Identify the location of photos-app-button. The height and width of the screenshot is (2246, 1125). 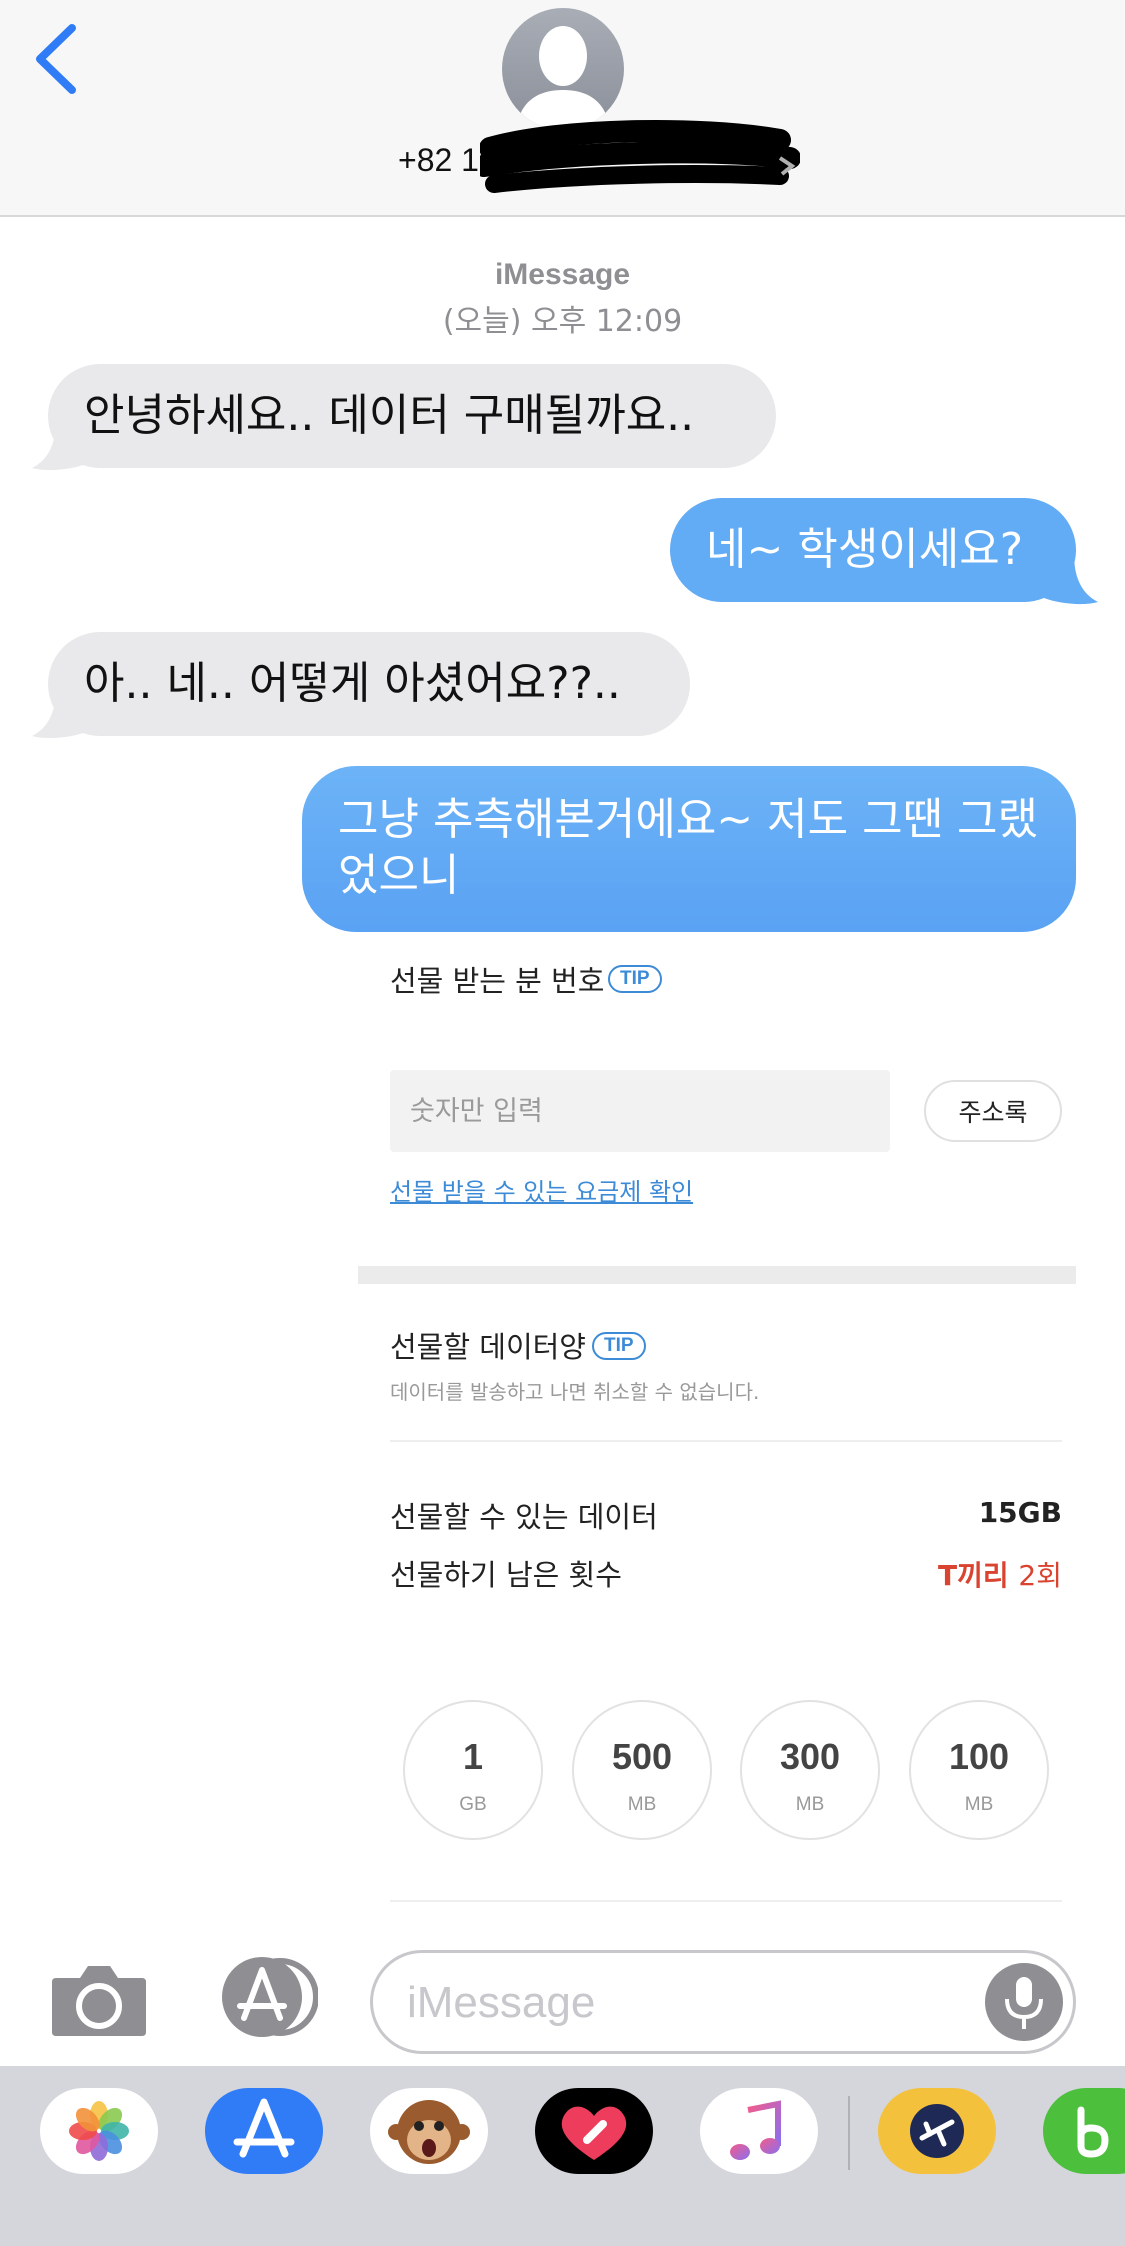
(99, 2131).